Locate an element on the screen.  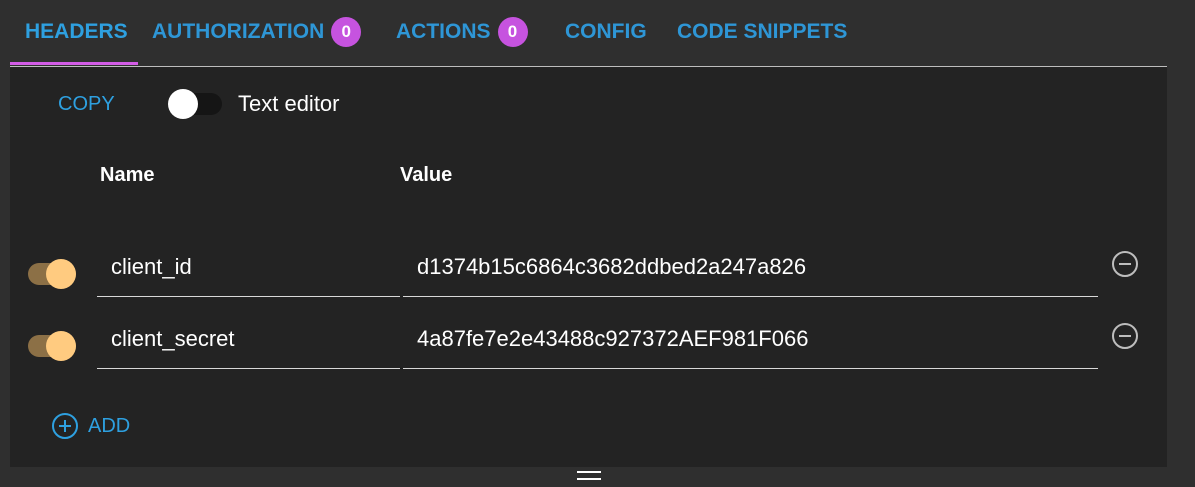
tab-code-snippets: CODE SNIPPETS is located at coordinates (762, 32).